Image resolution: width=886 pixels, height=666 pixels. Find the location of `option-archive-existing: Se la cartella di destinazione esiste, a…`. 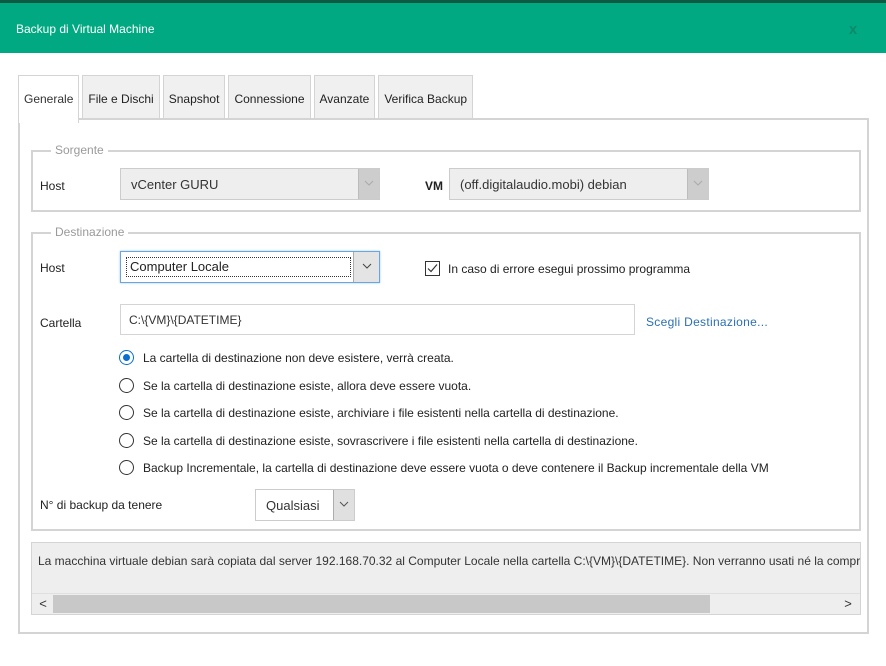

option-archive-existing: Se la cartella di destinazione esiste, a… is located at coordinates (369, 412).